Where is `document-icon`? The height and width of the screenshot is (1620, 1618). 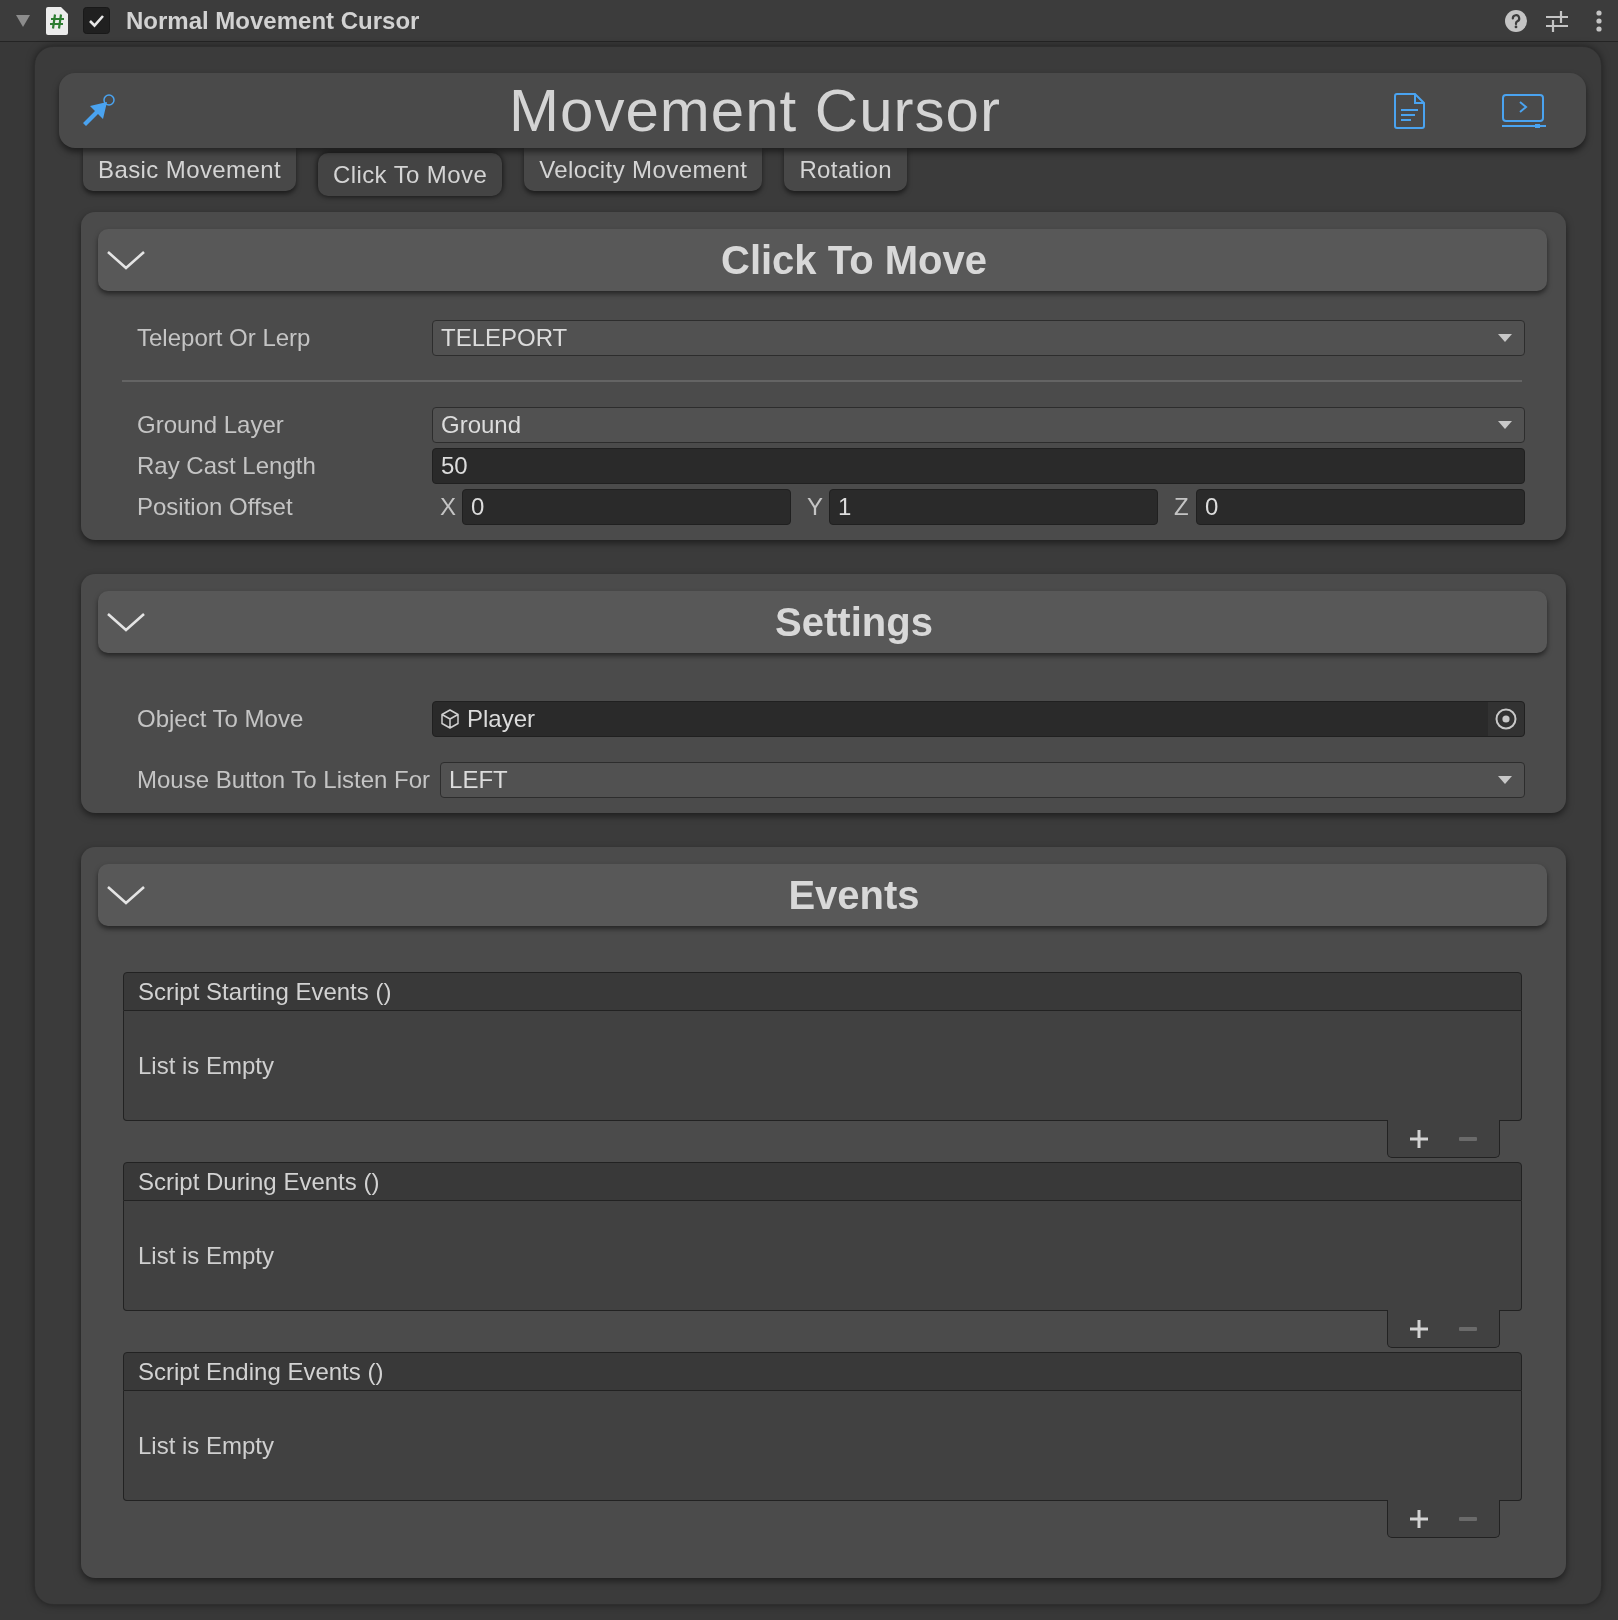
document-icon is located at coordinates (1410, 110).